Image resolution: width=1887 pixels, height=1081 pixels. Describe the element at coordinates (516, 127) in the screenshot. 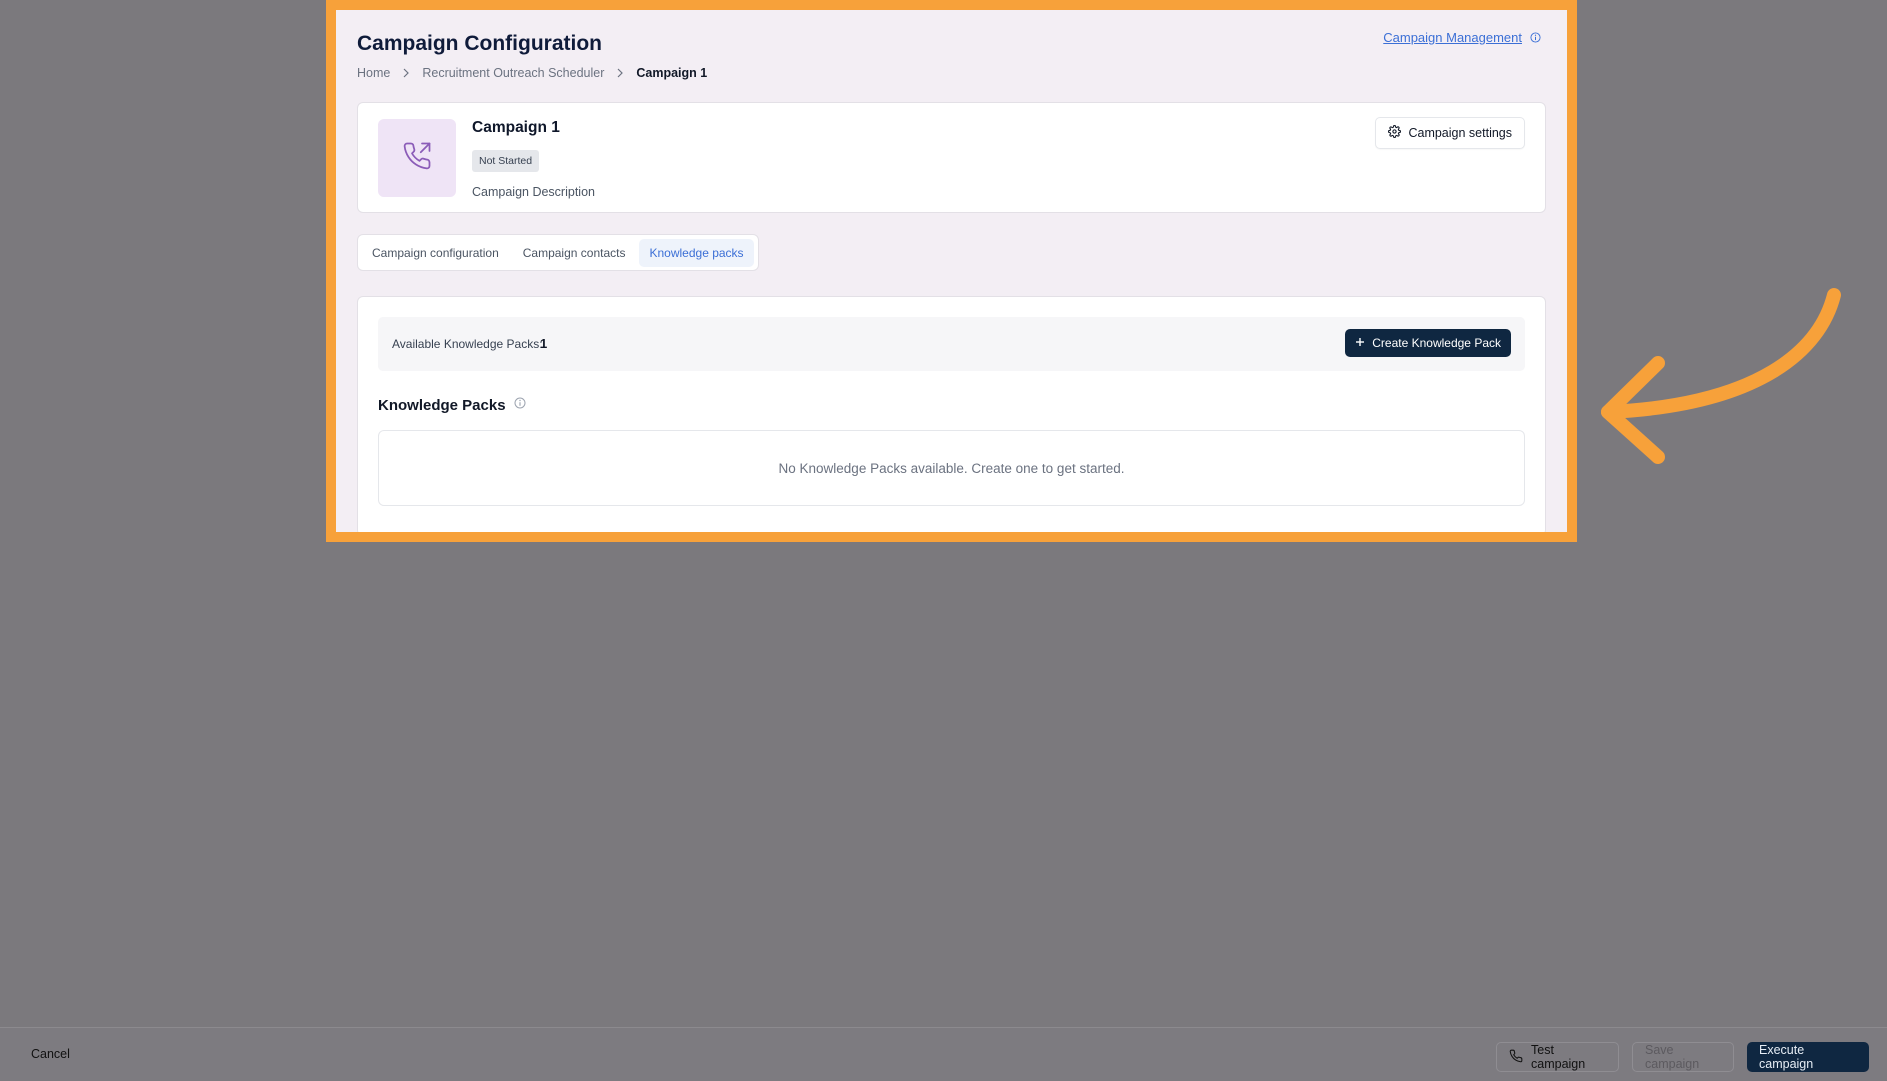

I see `campaign-name: Campaign 1` at that location.